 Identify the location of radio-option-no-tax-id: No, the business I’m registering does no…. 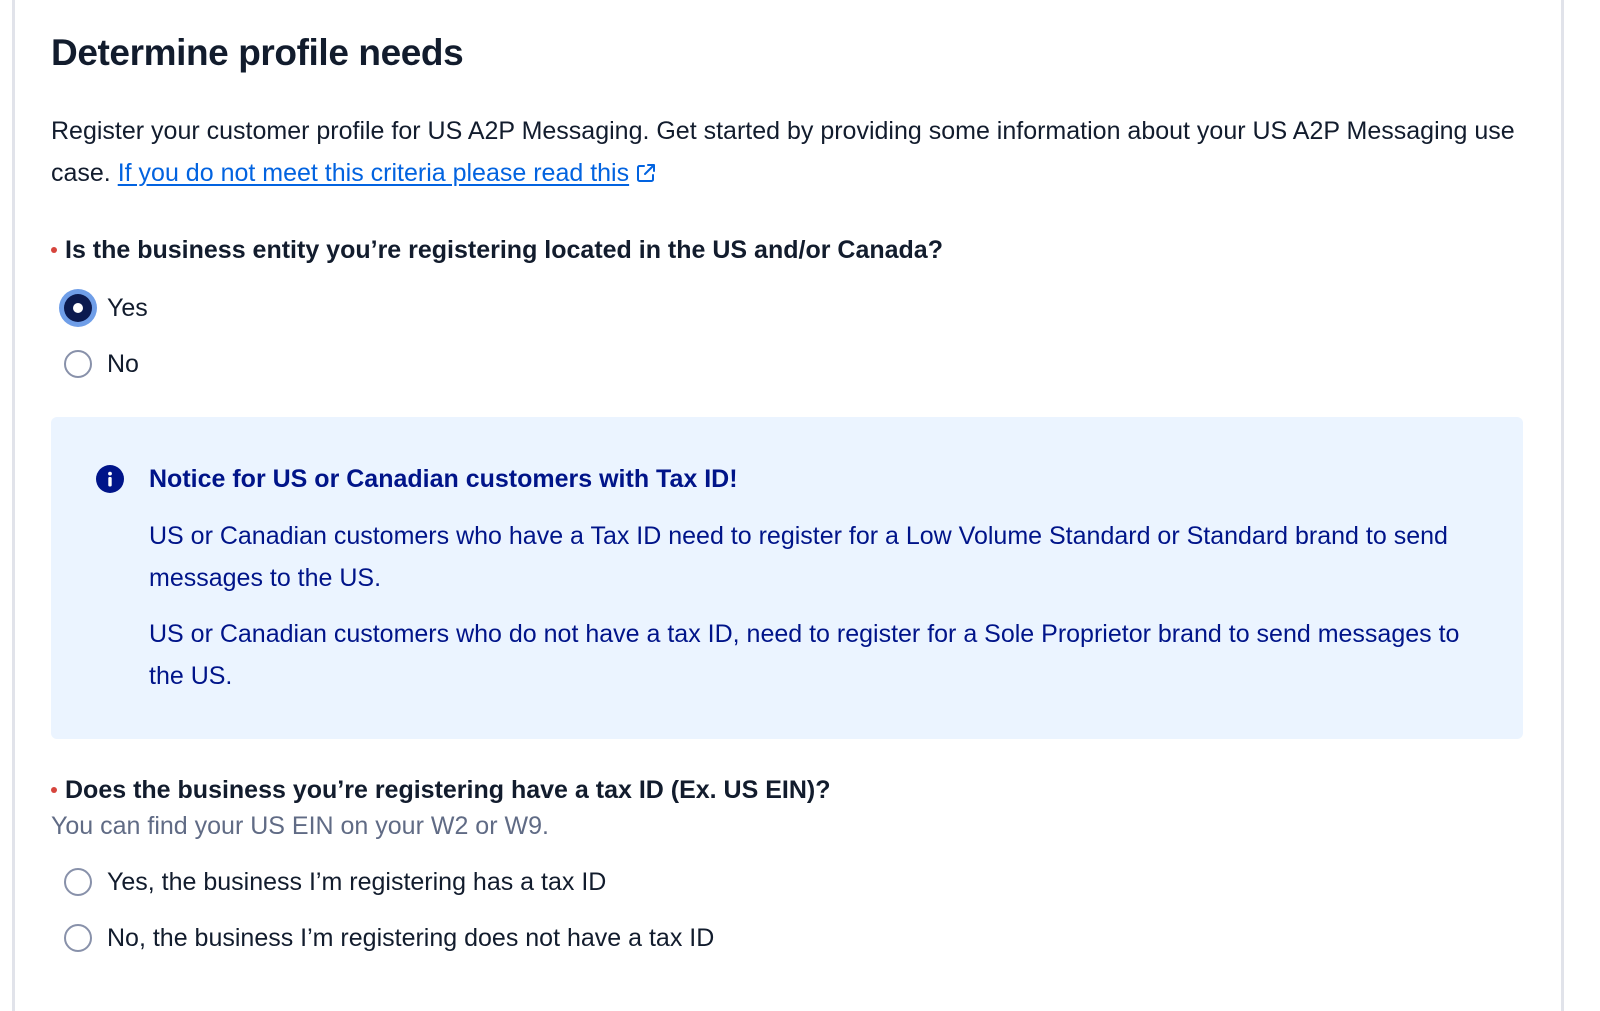
(389, 938).